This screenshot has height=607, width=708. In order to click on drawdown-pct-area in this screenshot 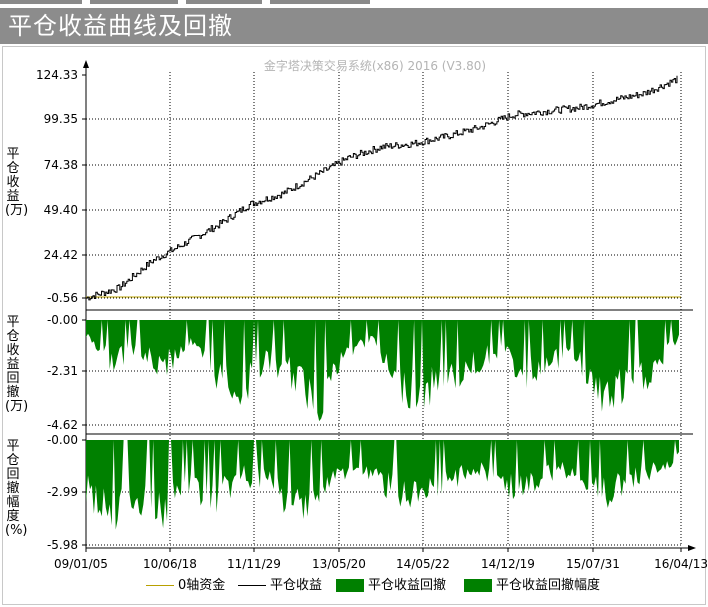, I will do `click(382, 485)`.